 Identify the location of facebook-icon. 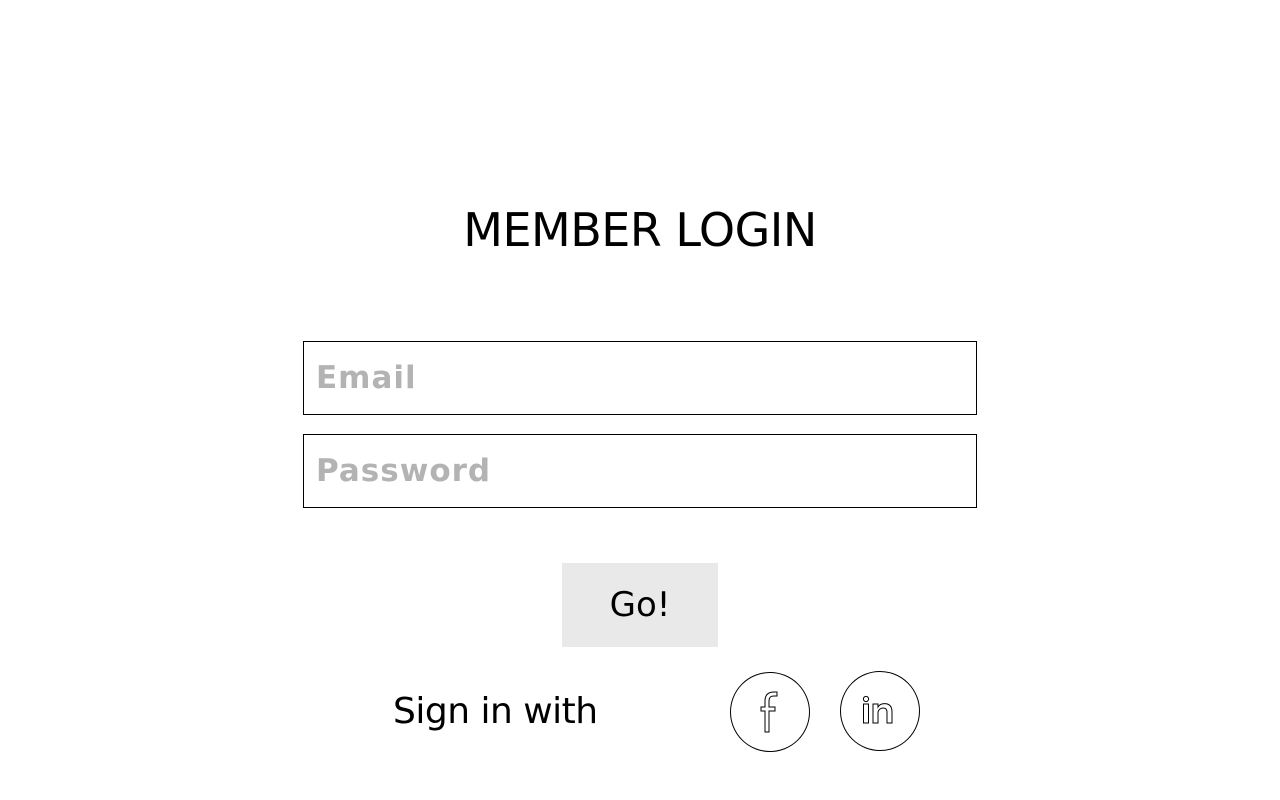
(770, 712).